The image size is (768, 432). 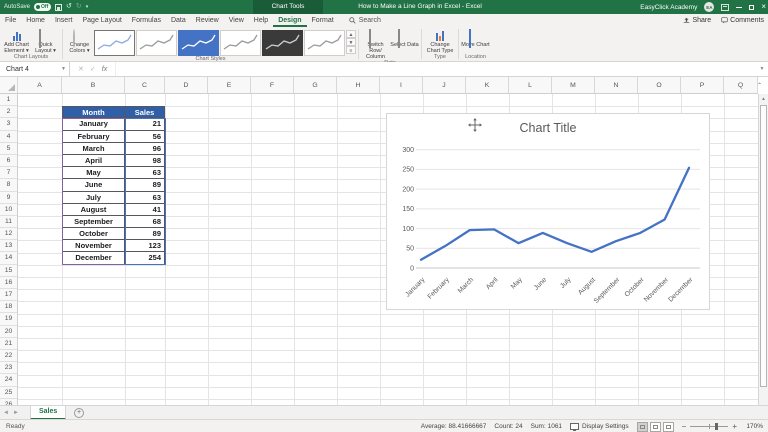 What do you see at coordinates (93, 234) in the screenshot?
I see `cell-month: October` at bounding box center [93, 234].